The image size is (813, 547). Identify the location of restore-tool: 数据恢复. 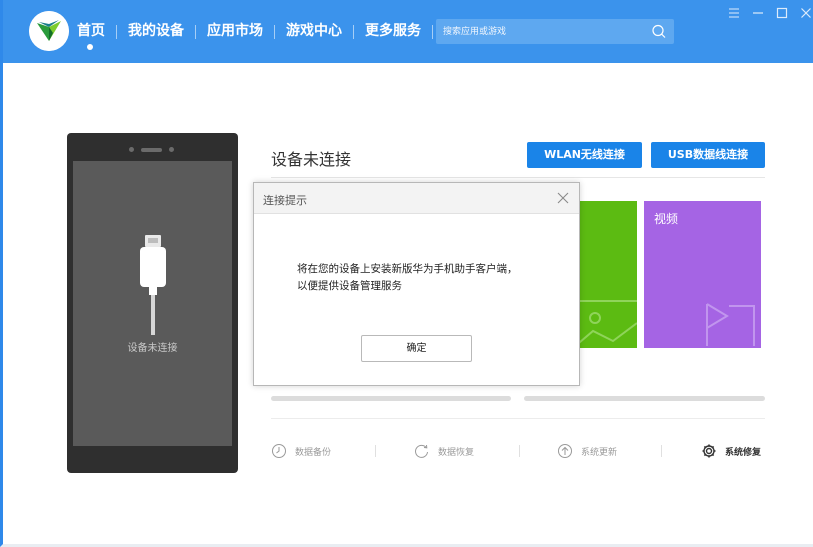
(444, 451).